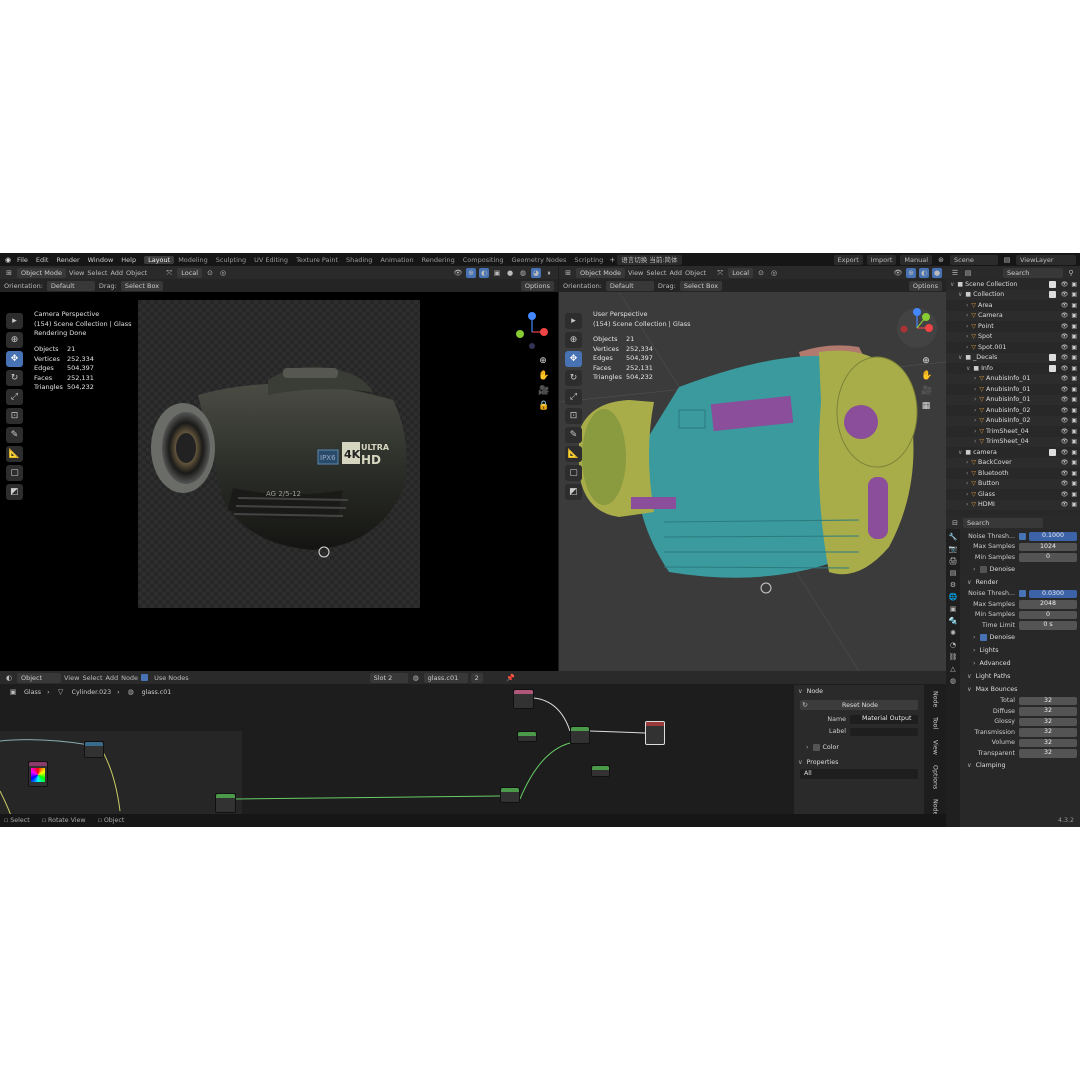 This screenshot has width=1080, height=1080. I want to click on pan-hand-icon: ✋, so click(926, 376).